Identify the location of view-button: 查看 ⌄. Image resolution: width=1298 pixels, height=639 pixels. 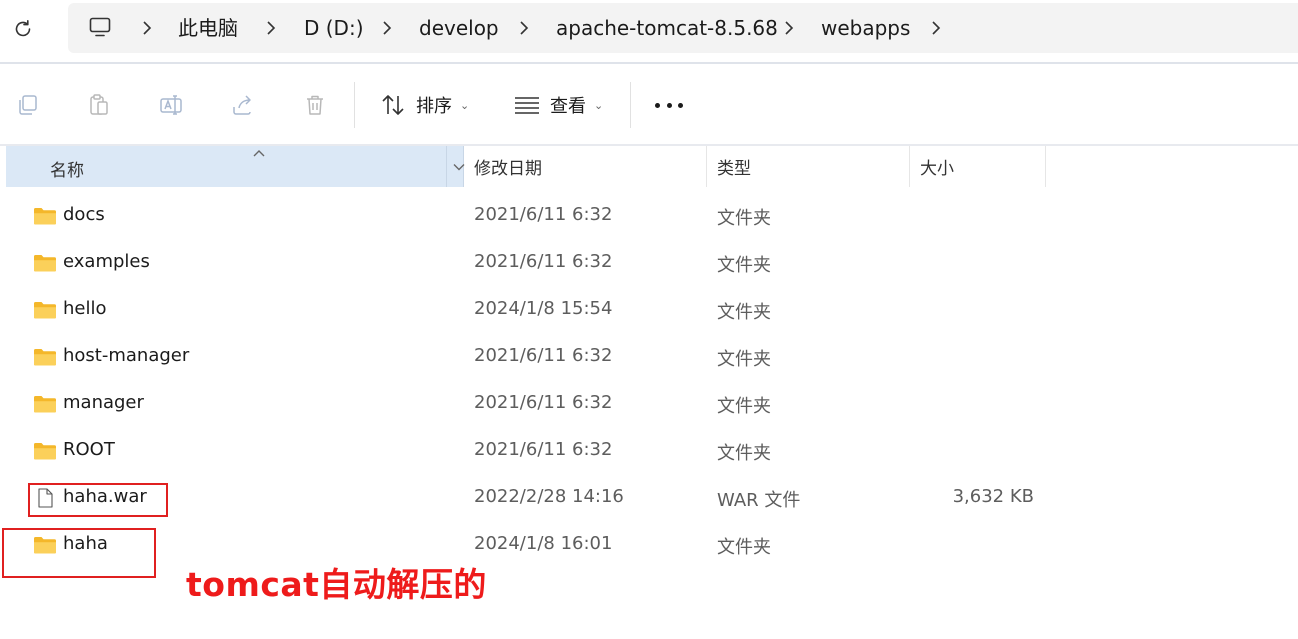
(558, 105).